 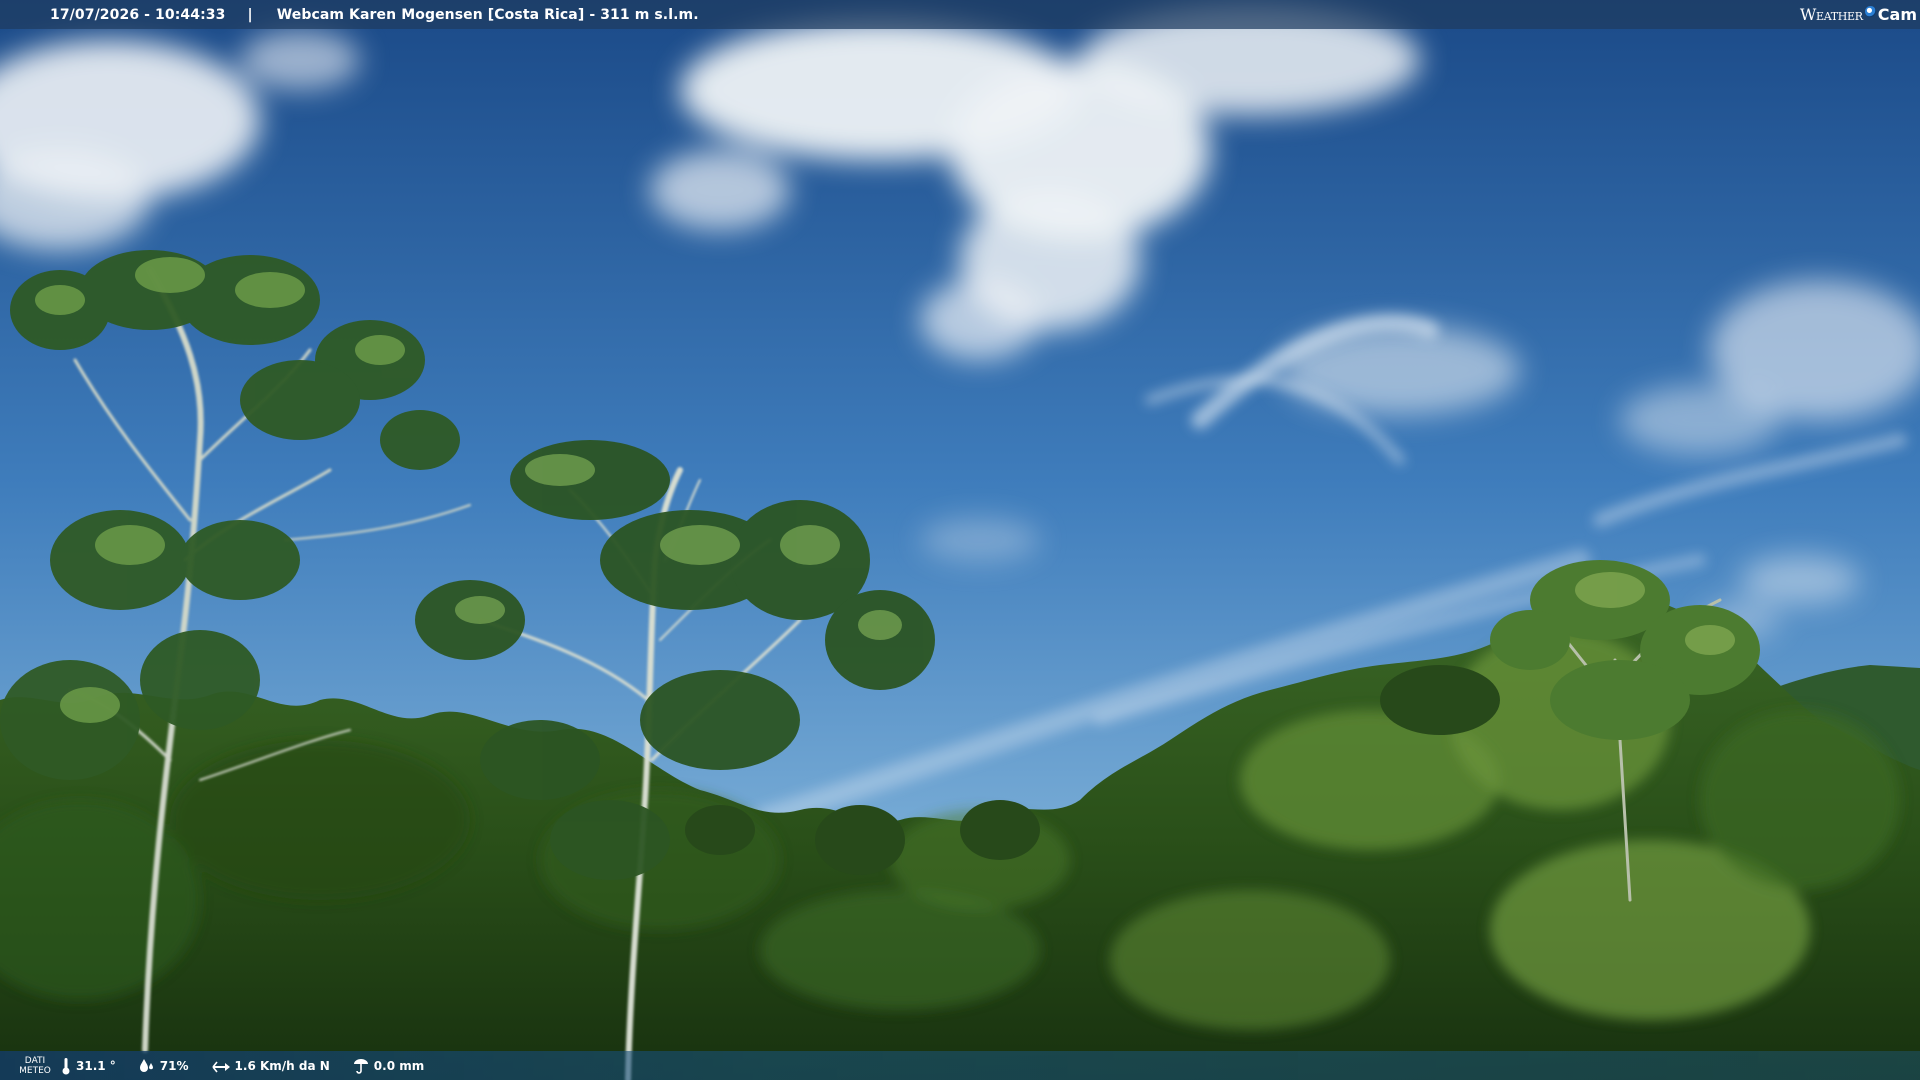 I want to click on rain-reading: 0.0 mm, so click(x=388, y=1066).